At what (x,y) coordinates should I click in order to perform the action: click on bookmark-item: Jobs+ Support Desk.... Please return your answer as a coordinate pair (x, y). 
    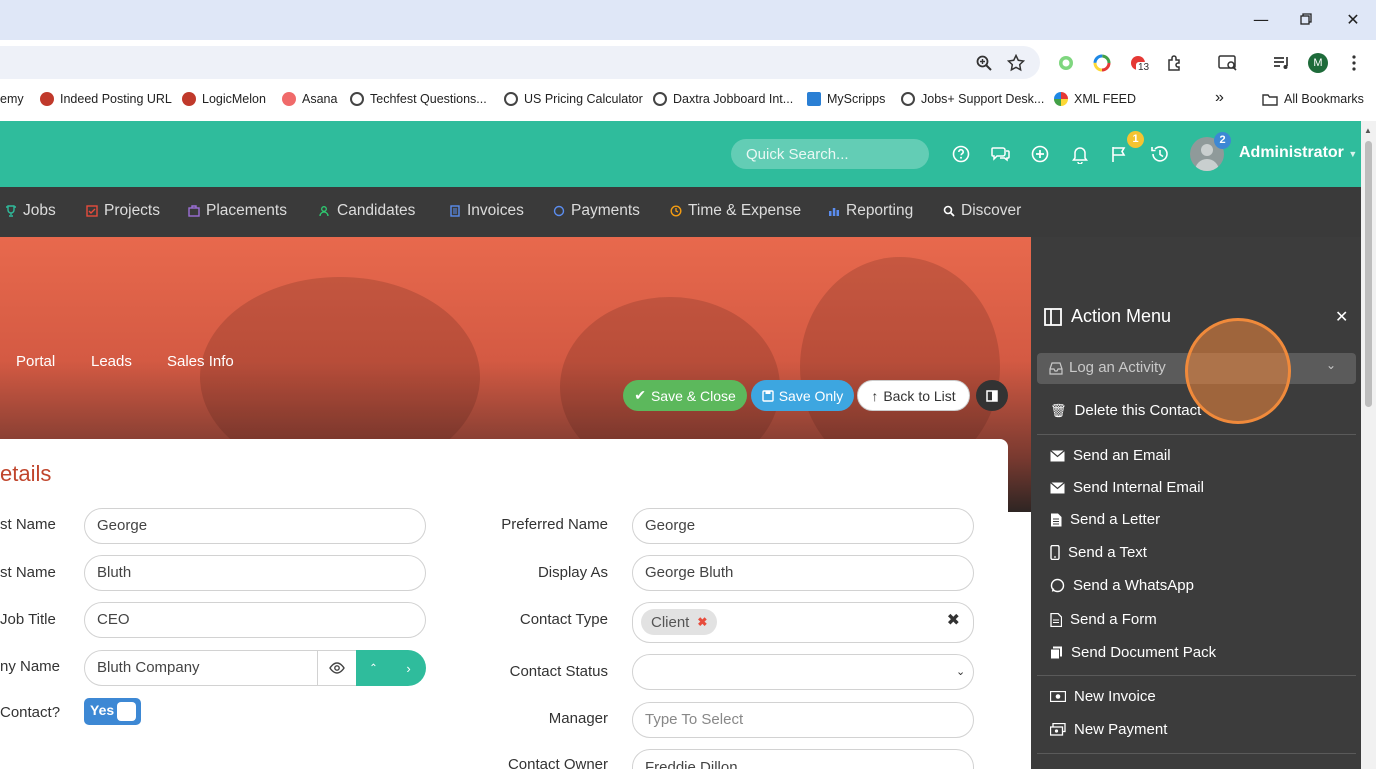
    Looking at the image, I should click on (972, 99).